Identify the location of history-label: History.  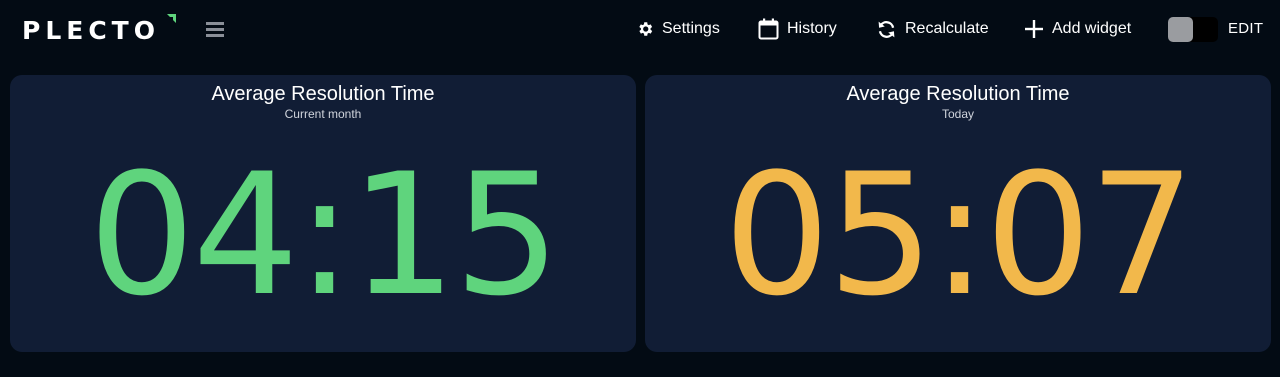
(812, 28).